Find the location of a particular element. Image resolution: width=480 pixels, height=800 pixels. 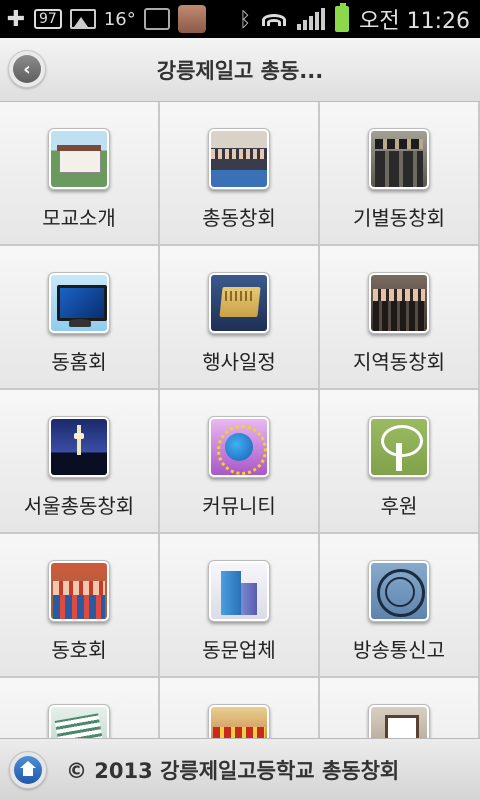

menu-item: 동문업체 is located at coordinates (239, 605).